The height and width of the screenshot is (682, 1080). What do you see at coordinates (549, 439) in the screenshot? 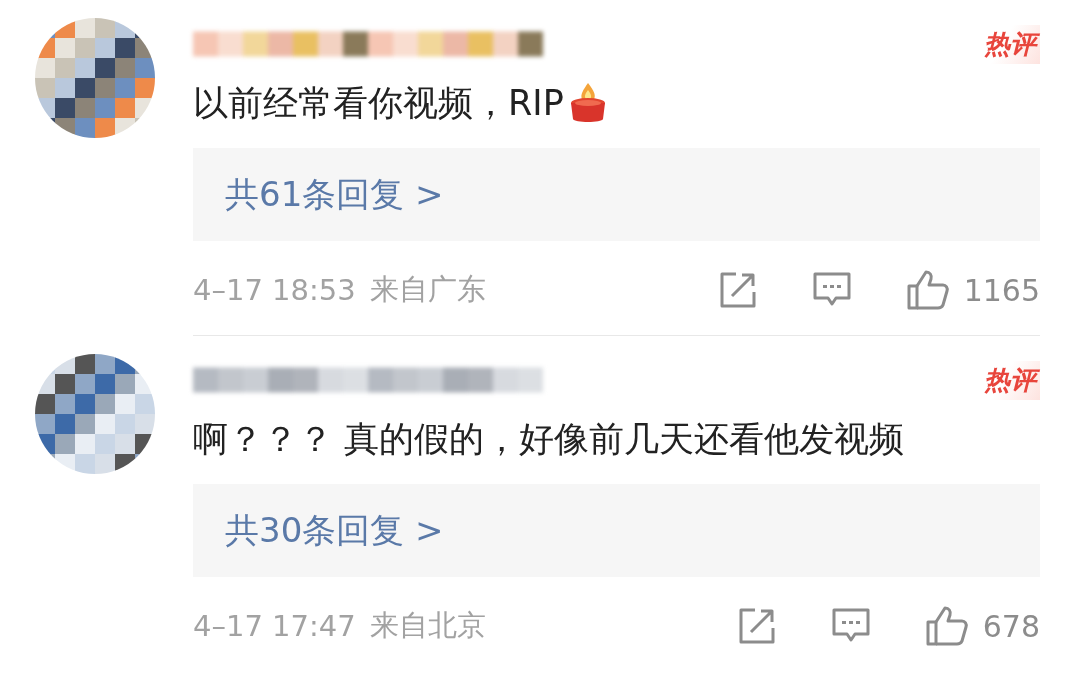
I see `comment-text: 啊？？？ 真的假的，好像前几天还看他发视频` at bounding box center [549, 439].